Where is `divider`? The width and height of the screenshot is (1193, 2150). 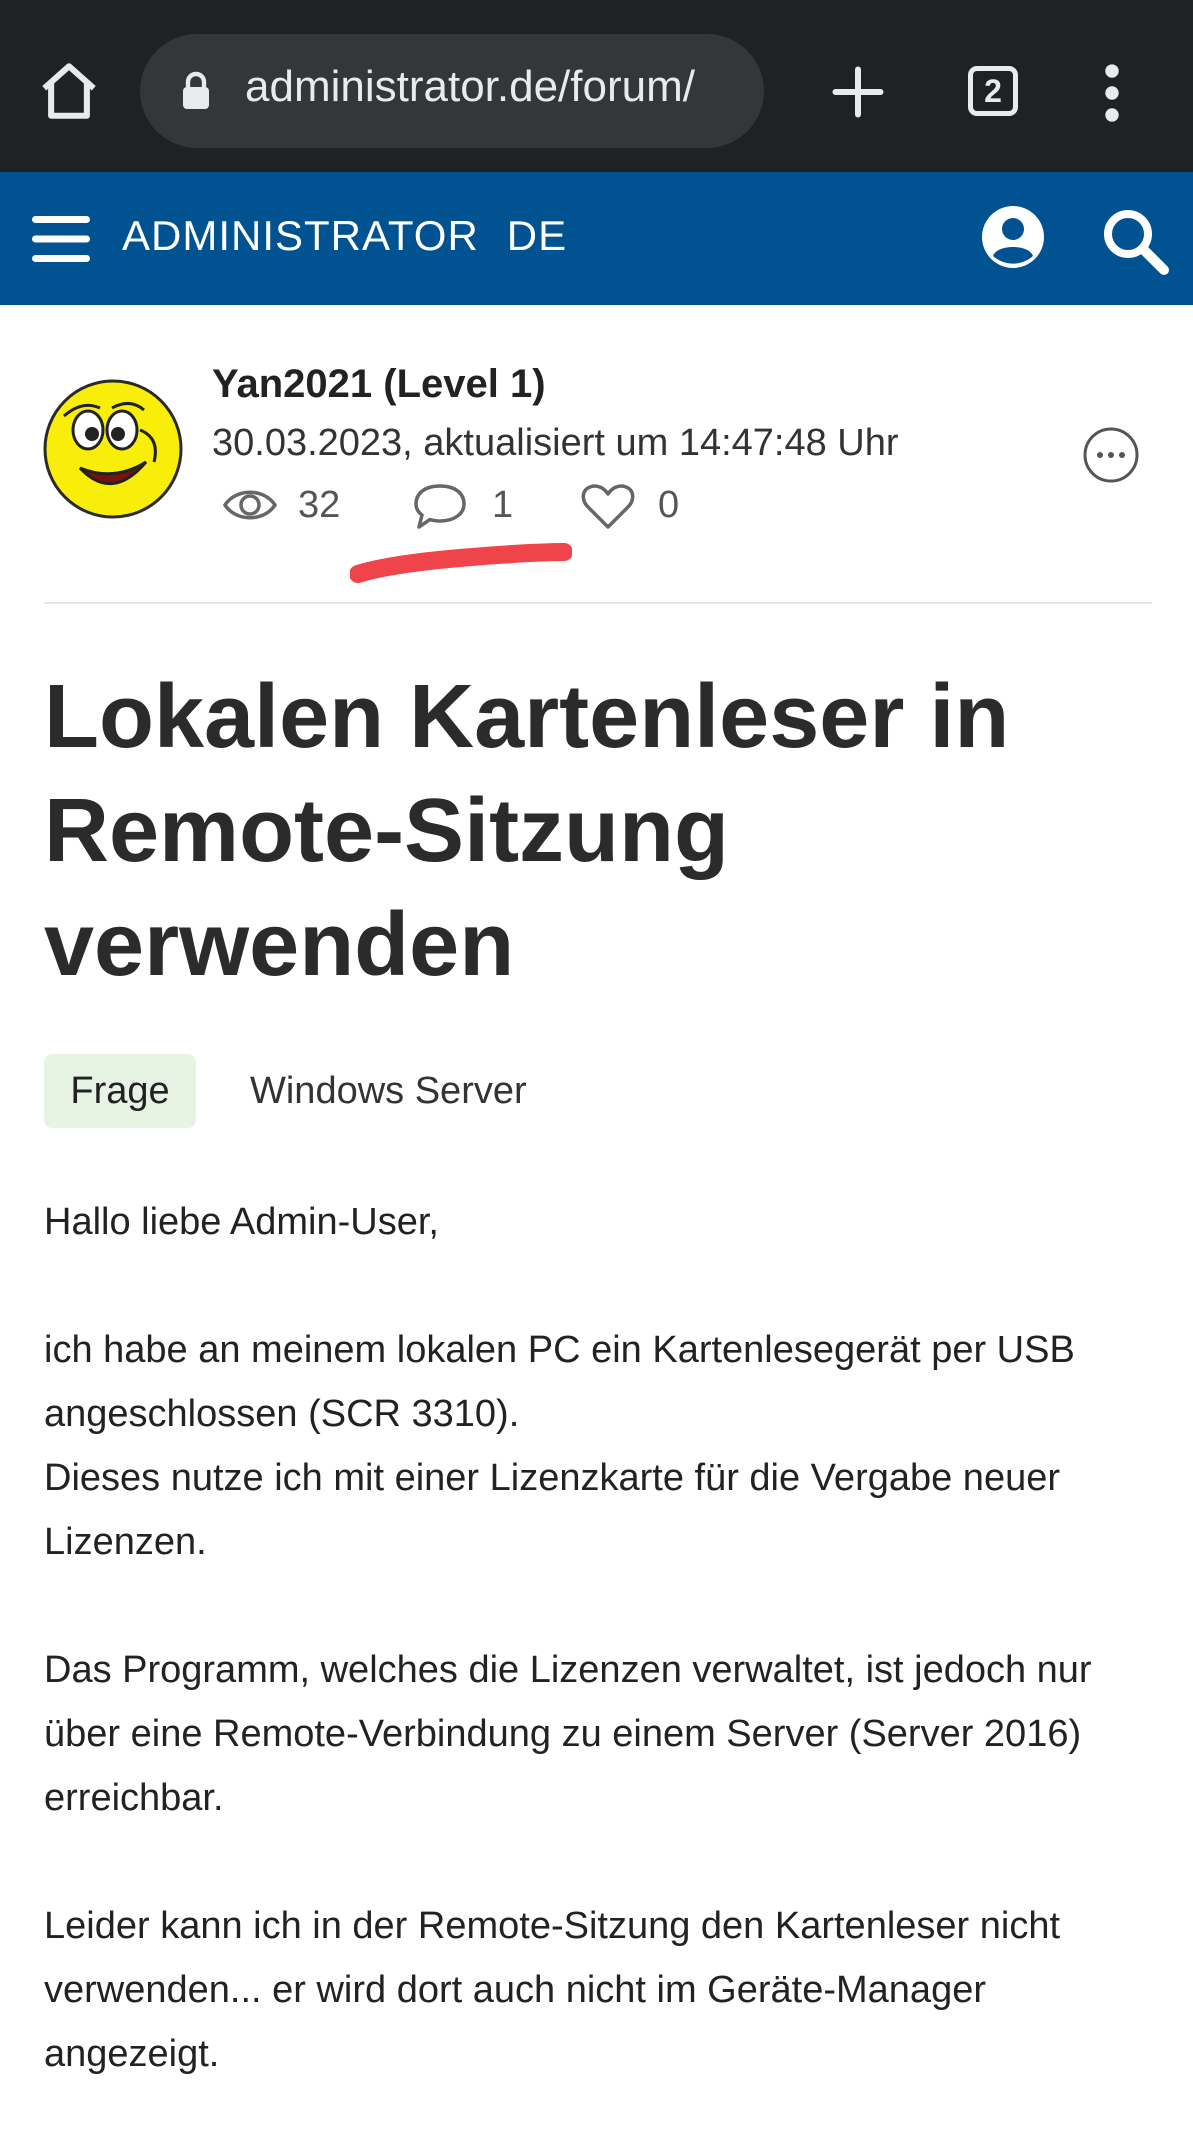
divider is located at coordinates (598, 603).